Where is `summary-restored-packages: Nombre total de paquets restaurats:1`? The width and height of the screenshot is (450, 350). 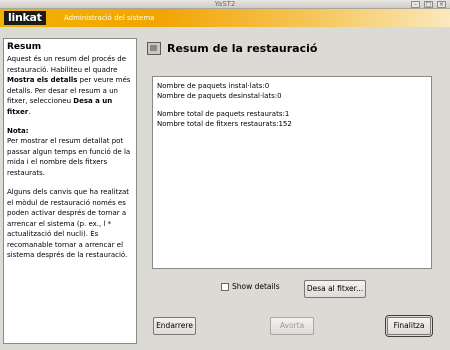 summary-restored-packages: Nombre total de paquets restaurats:1 is located at coordinates (223, 114).